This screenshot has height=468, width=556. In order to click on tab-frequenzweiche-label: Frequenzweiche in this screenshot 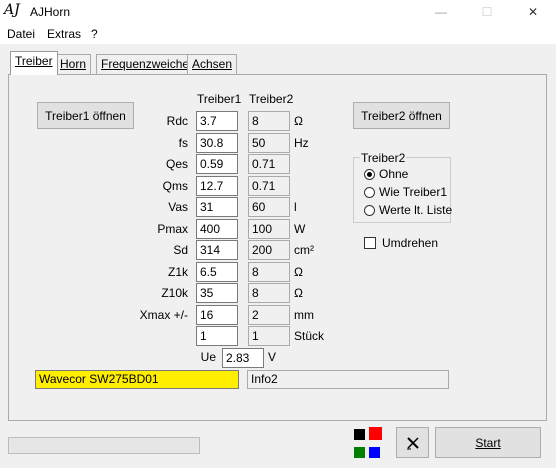, I will do `click(145, 64)`.